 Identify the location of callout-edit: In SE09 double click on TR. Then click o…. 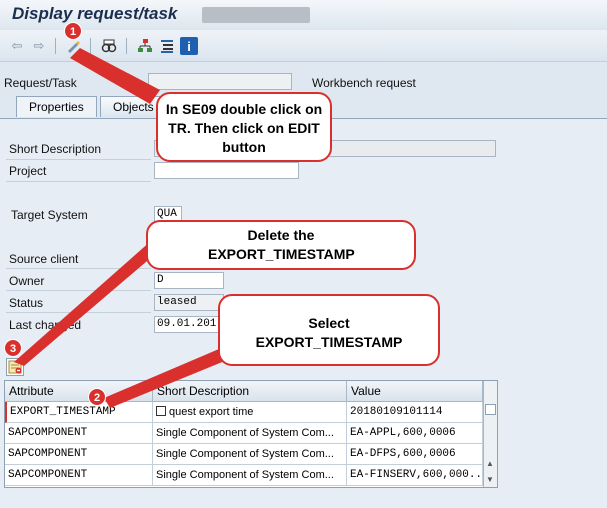
(244, 127).